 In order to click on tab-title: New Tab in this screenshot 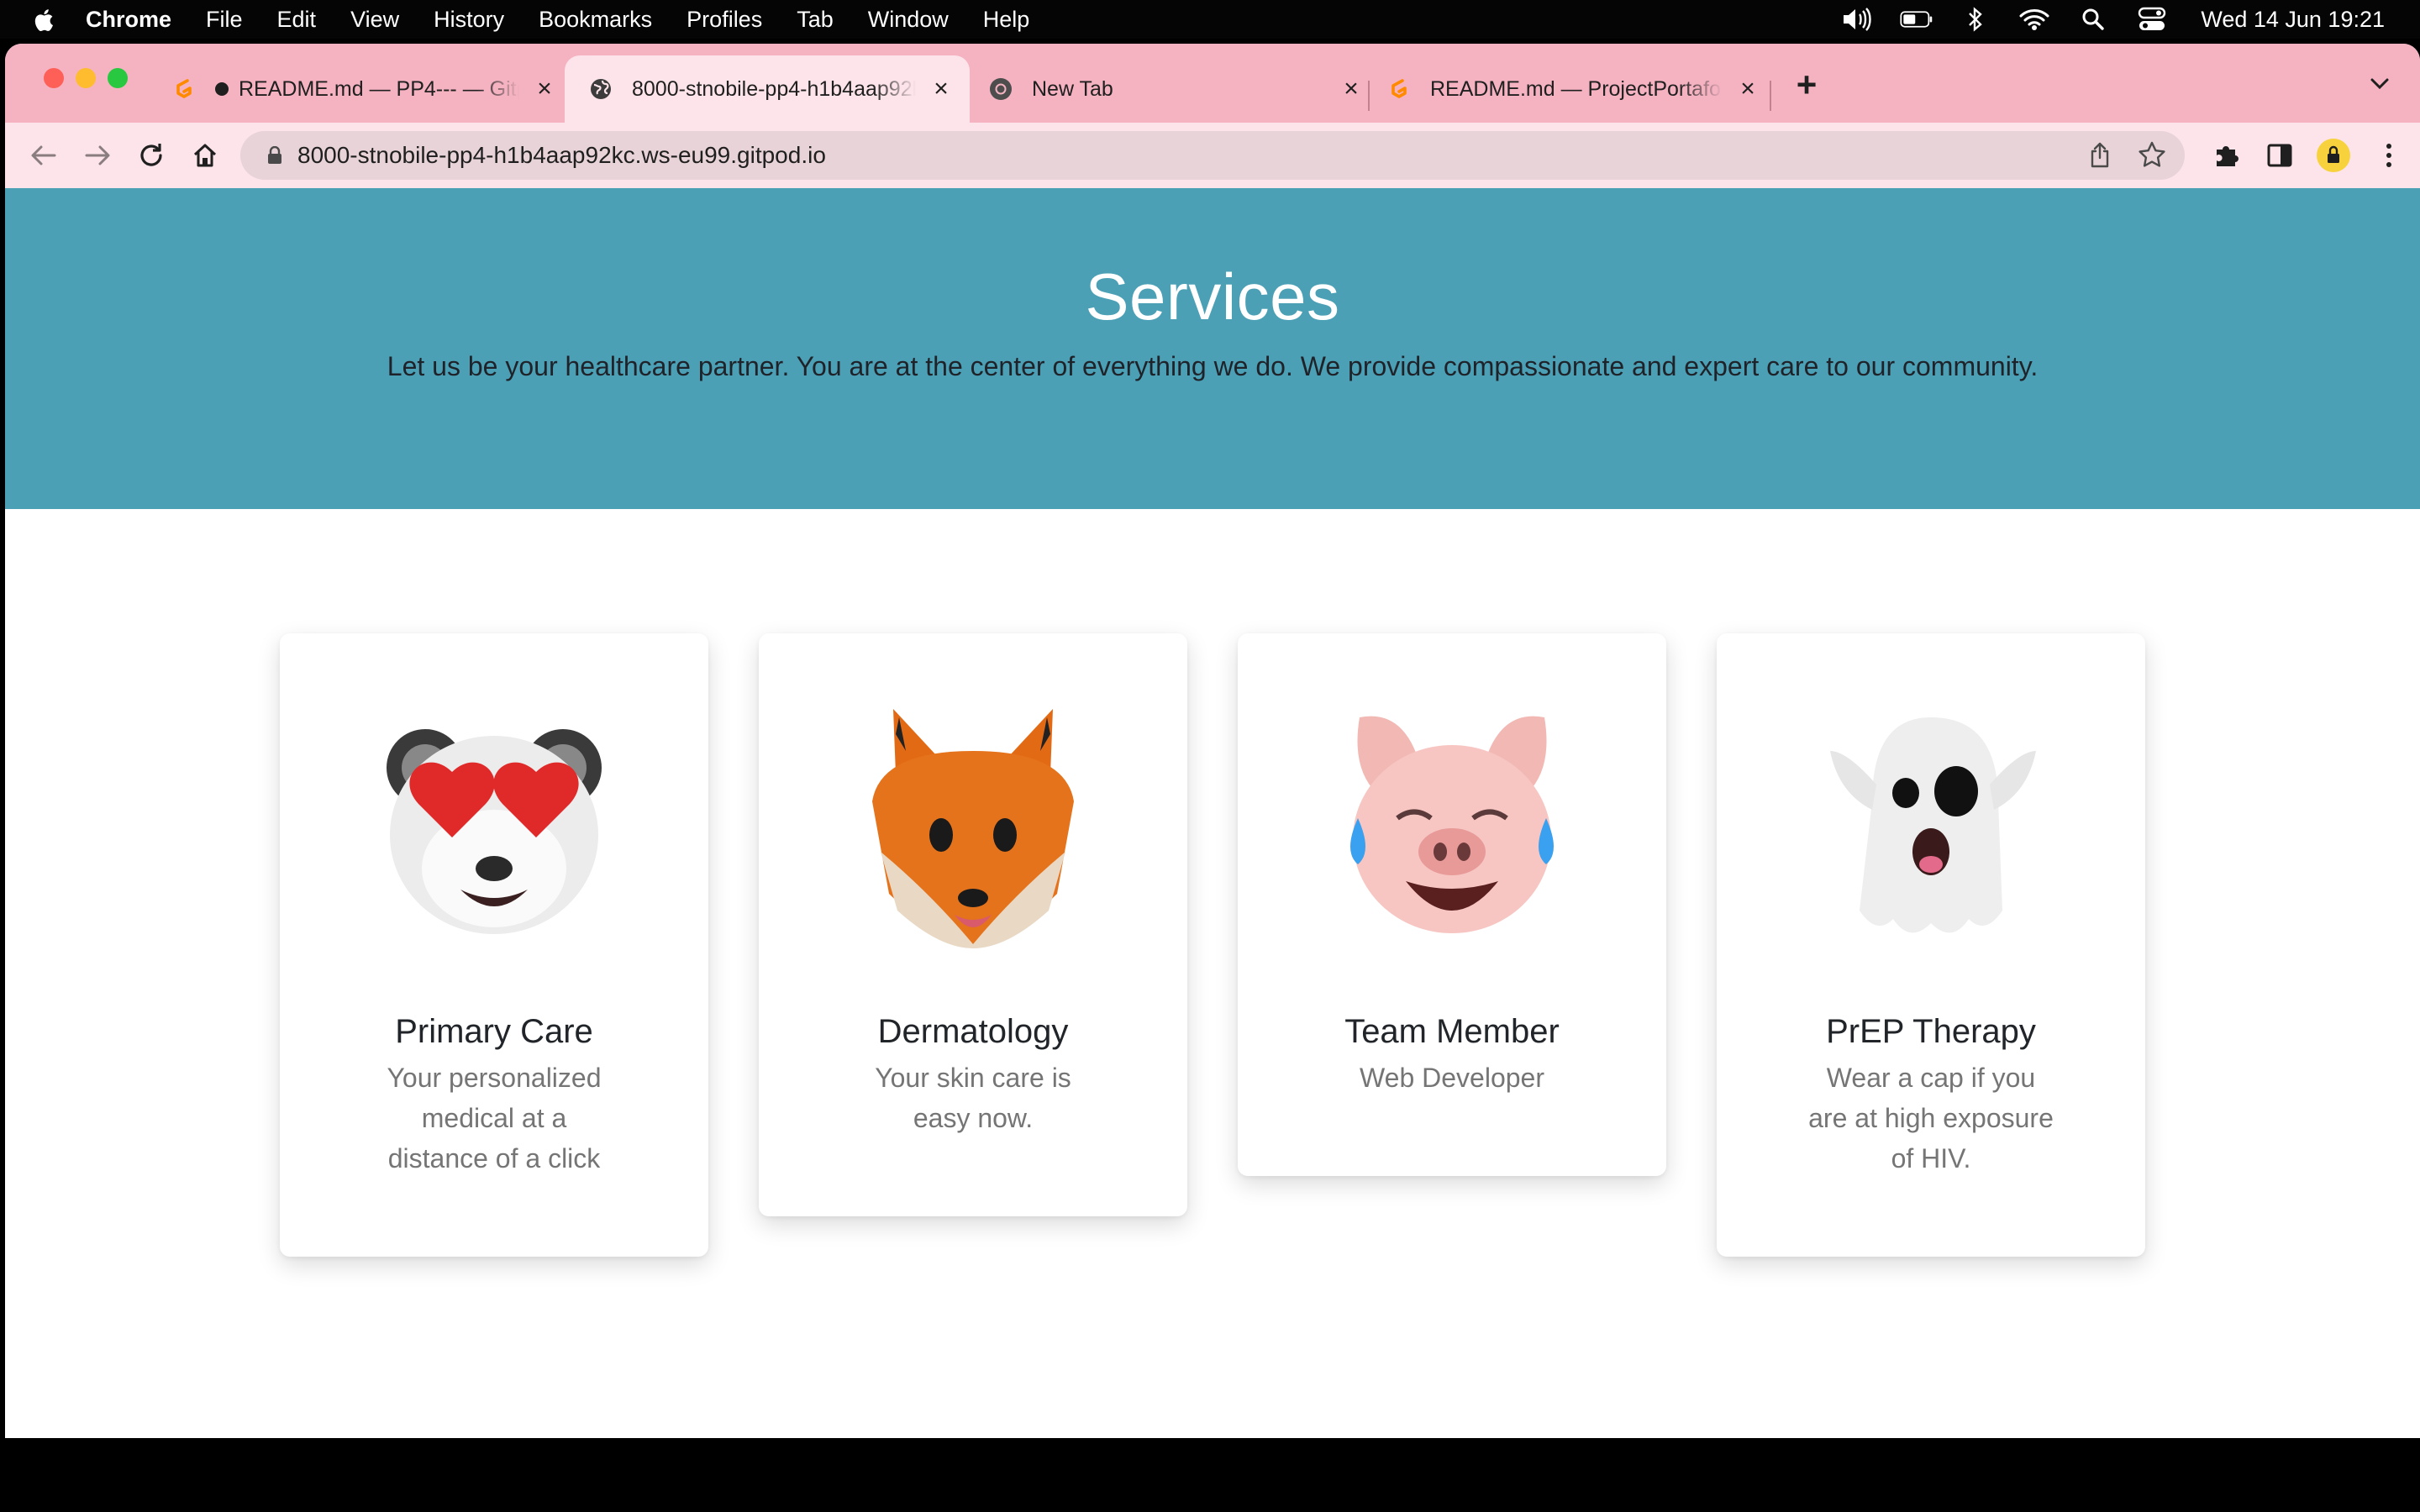, I will do `click(1073, 88)`.